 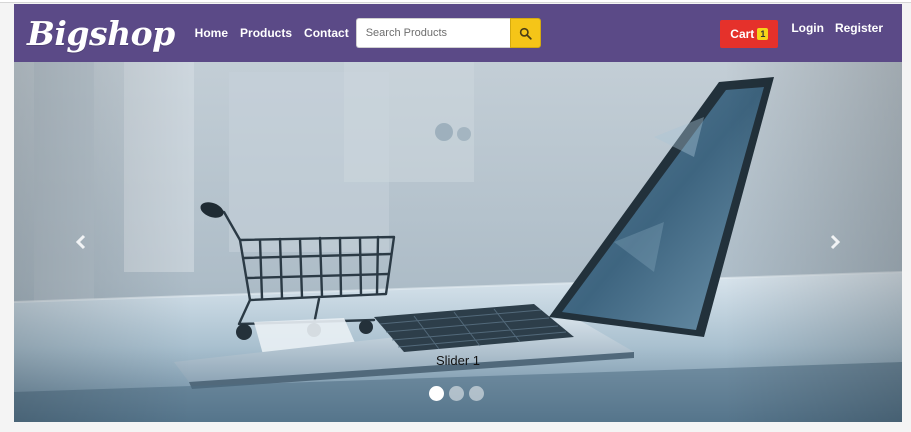 I want to click on nav-link-contact: Contact, so click(x=326, y=33).